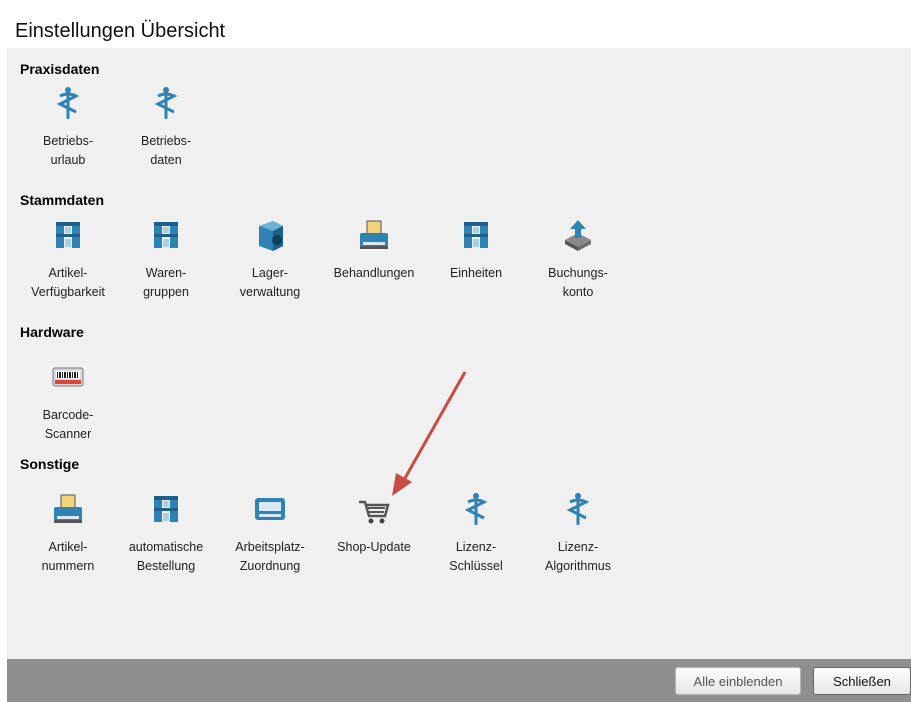 Image resolution: width=911 pixels, height=702 pixels. I want to click on item-label-line2: verwaltung, so click(270, 292).